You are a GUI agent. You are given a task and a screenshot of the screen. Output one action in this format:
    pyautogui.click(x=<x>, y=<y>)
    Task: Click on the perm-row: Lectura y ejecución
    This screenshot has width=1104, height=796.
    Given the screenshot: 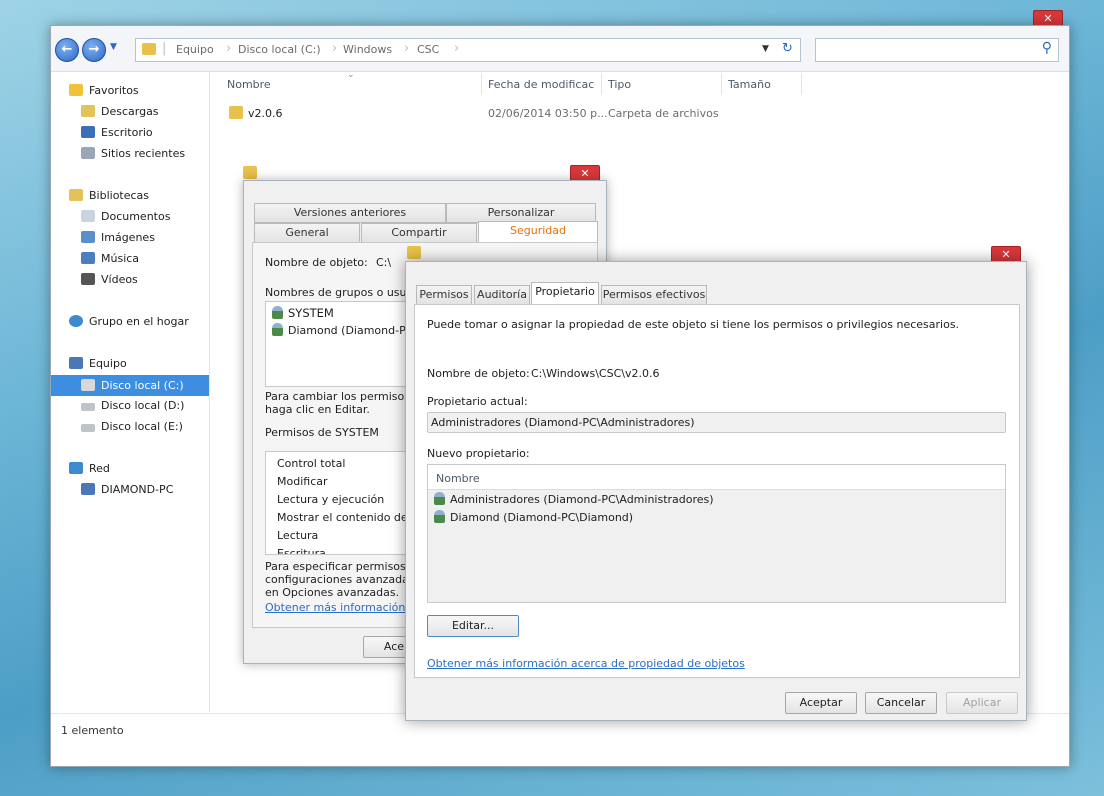 What is the action you would take?
    pyautogui.click(x=331, y=499)
    